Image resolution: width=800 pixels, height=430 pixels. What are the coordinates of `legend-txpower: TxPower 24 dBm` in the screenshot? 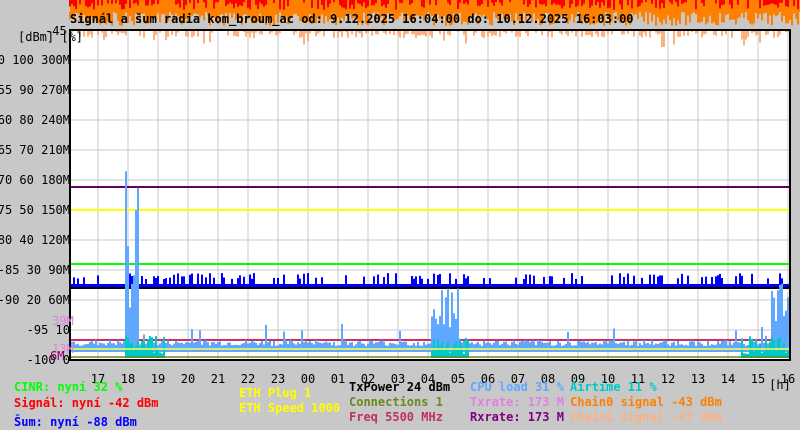 It's located at (400, 387).